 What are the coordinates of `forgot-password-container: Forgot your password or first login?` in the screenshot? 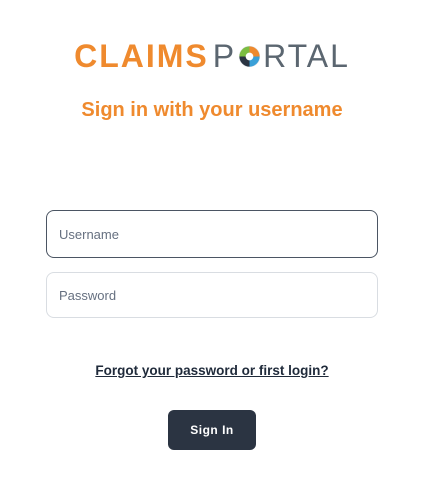 It's located at (212, 371).